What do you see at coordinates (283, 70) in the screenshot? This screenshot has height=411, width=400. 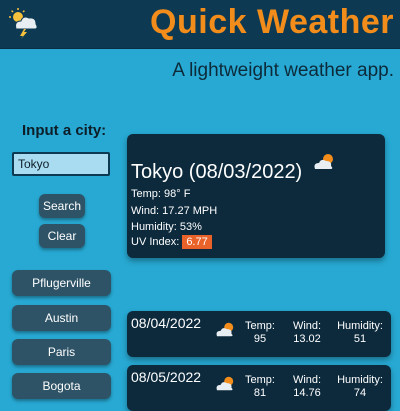 I see `tagline: A lightweight weather app.` at bounding box center [283, 70].